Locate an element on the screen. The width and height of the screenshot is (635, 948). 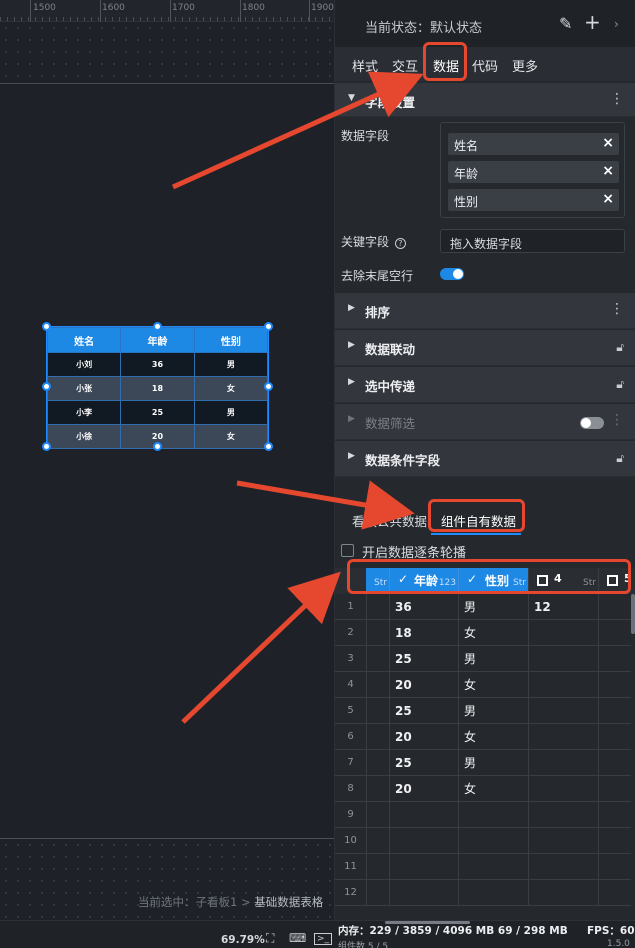
chevron-right-icon: › is located at coordinates (616, 24).